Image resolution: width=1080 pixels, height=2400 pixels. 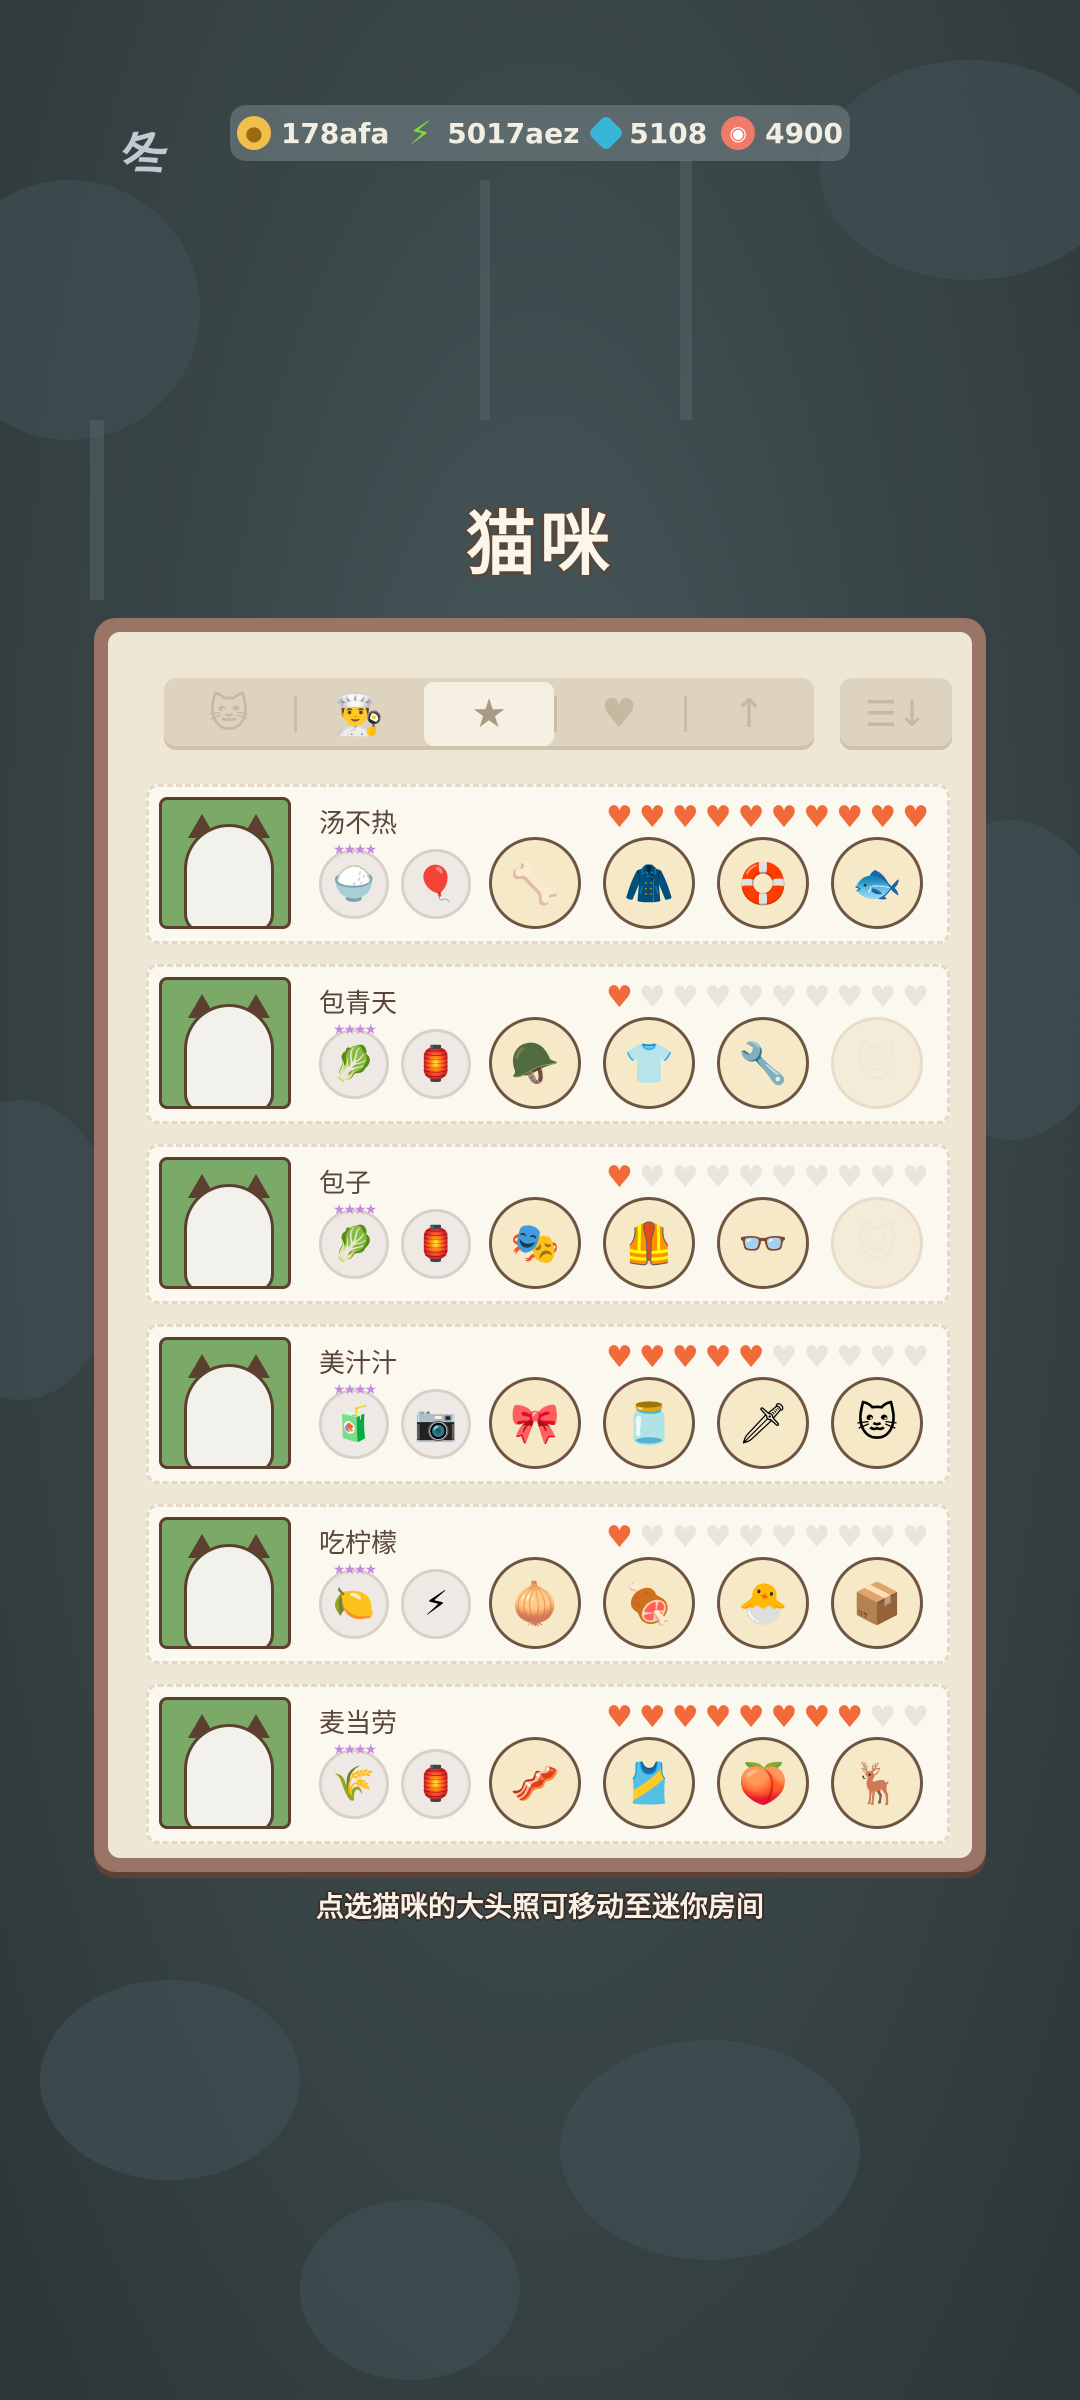 I want to click on shell-counter: ◉ 4900, so click(x=782, y=133).